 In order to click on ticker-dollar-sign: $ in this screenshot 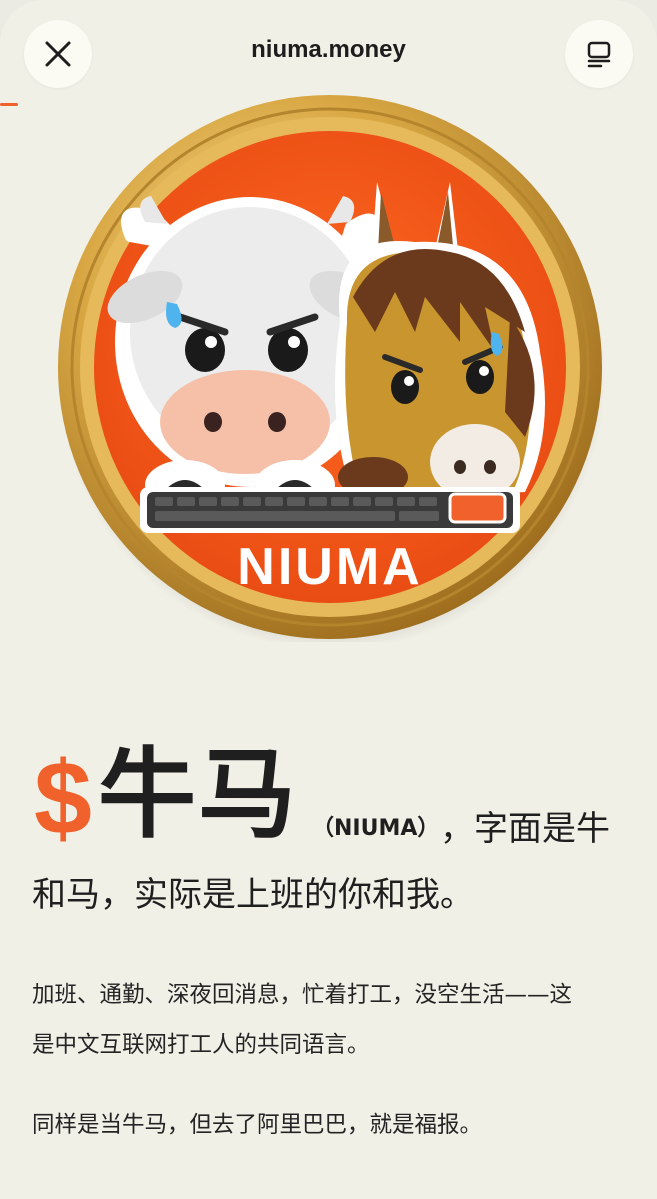, I will do `click(63, 799)`.